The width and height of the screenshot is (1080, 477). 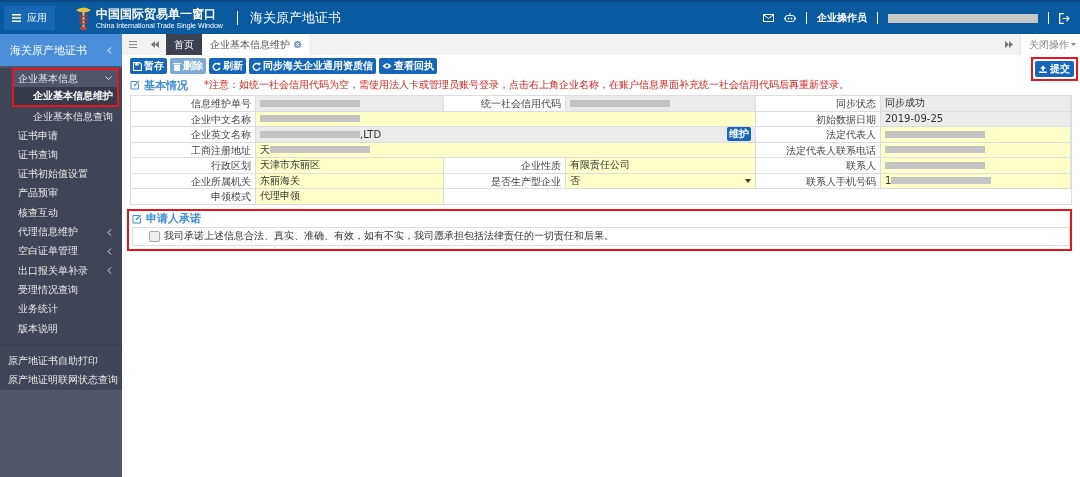 I want to click on dropdown-arrow-icon, so click(x=748, y=180).